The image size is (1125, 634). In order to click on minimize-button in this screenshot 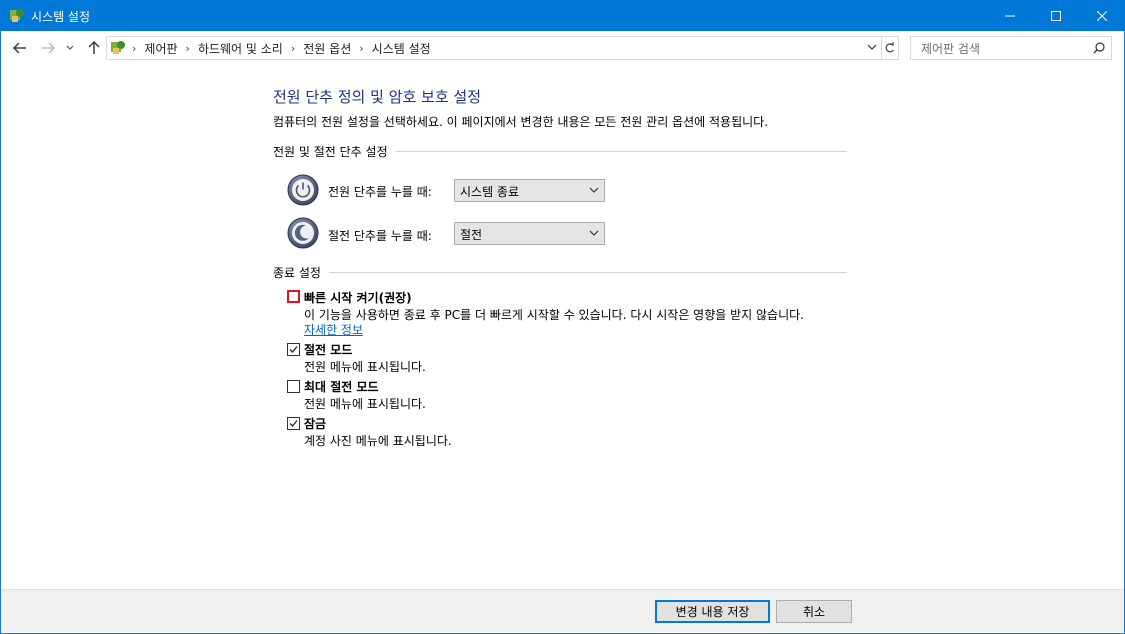, I will do `click(1010, 15)`.